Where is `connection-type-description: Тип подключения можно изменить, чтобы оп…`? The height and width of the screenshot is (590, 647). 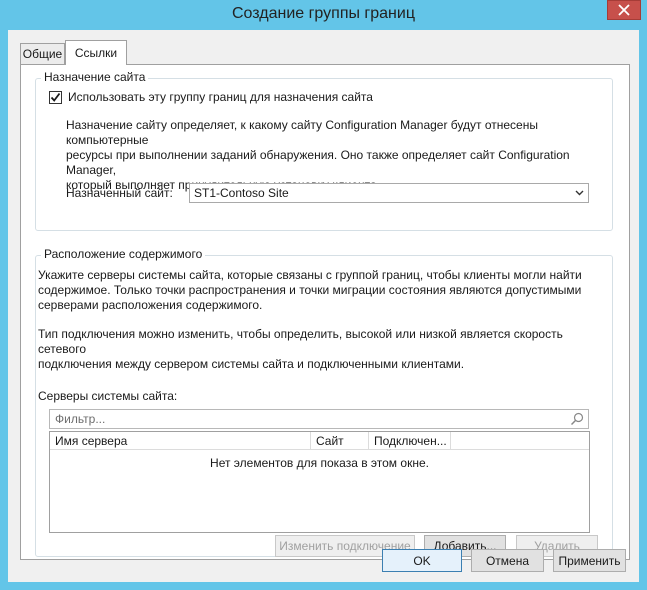 connection-type-description: Тип подключения можно изменить, чтобы оп… is located at coordinates (323, 349).